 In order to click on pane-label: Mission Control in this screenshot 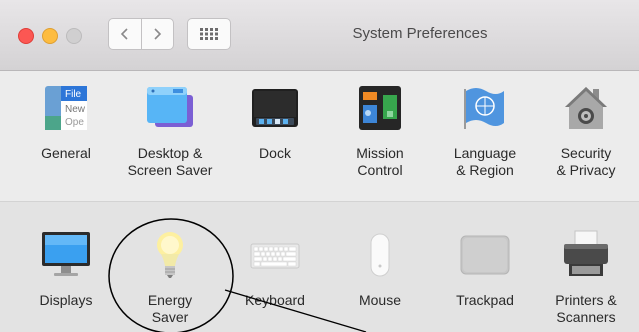, I will do `click(380, 161)`.